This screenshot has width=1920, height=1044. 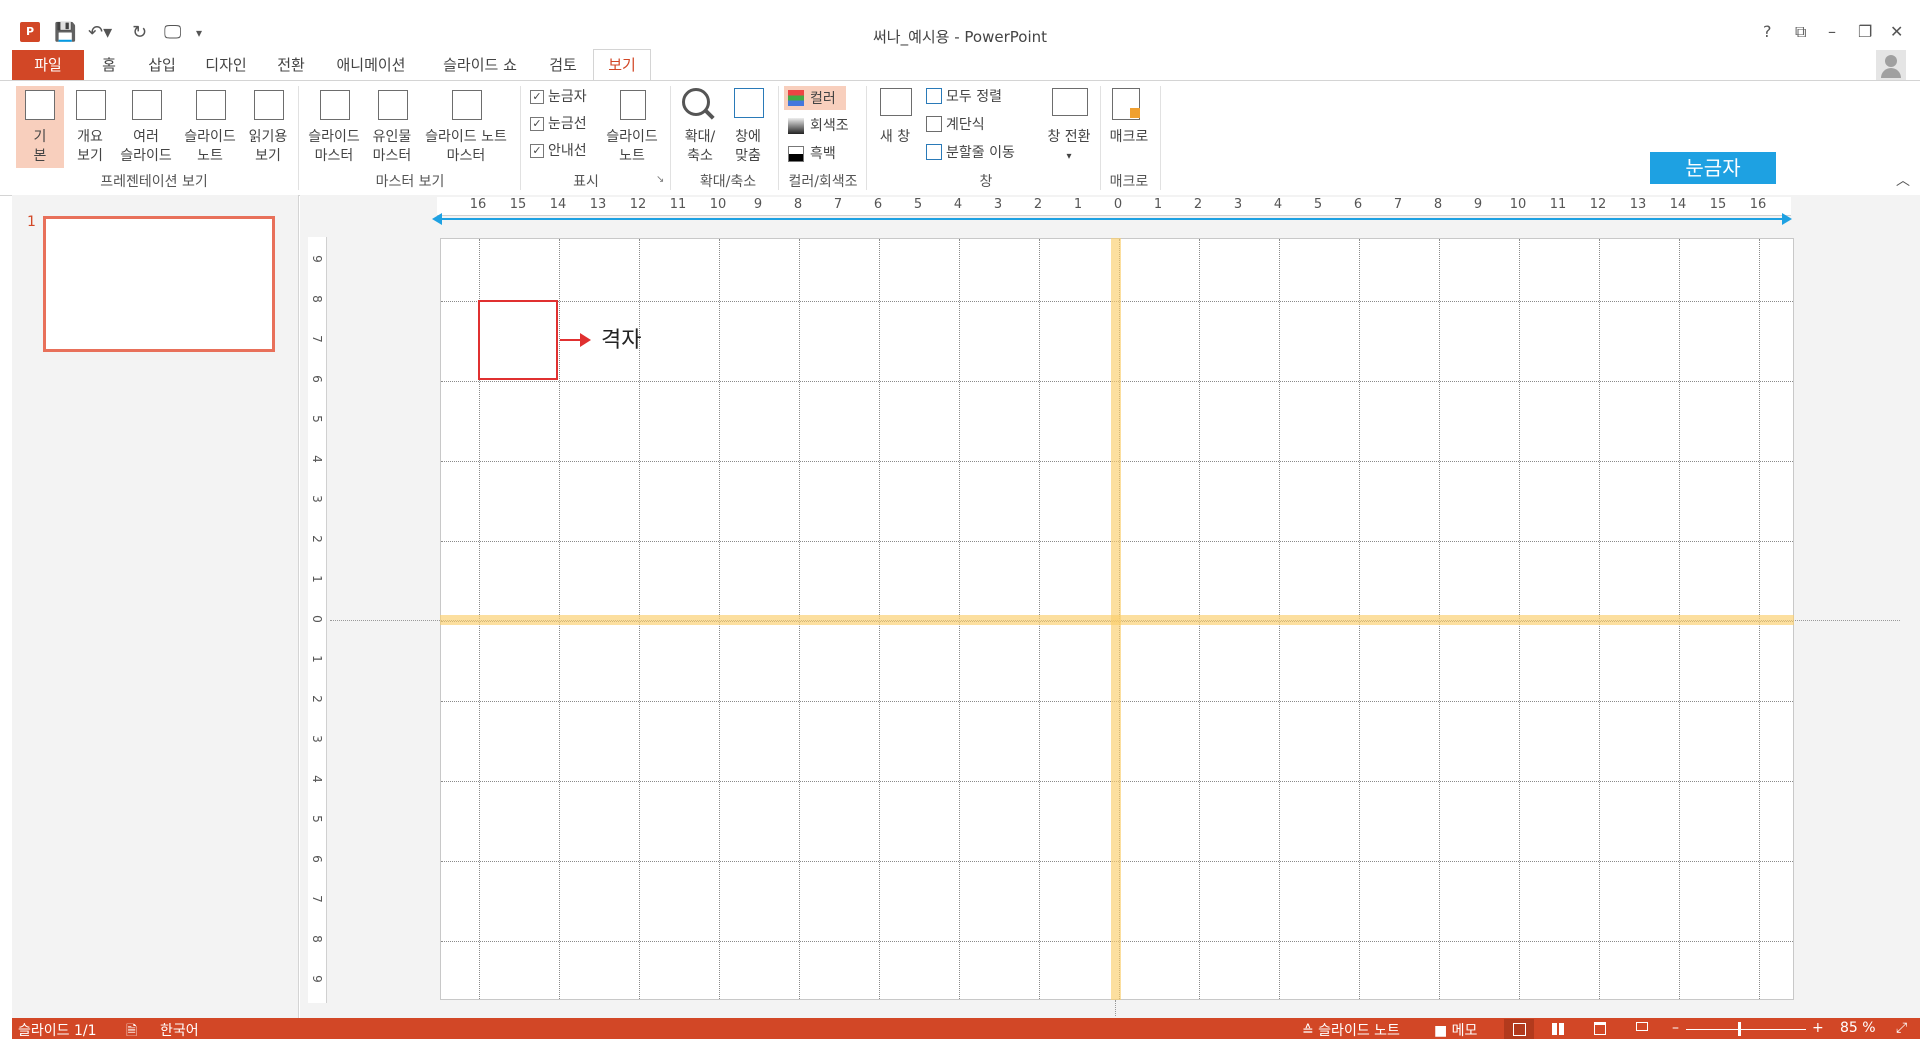 I want to click on slide-sorter-icon, so click(x=147, y=105).